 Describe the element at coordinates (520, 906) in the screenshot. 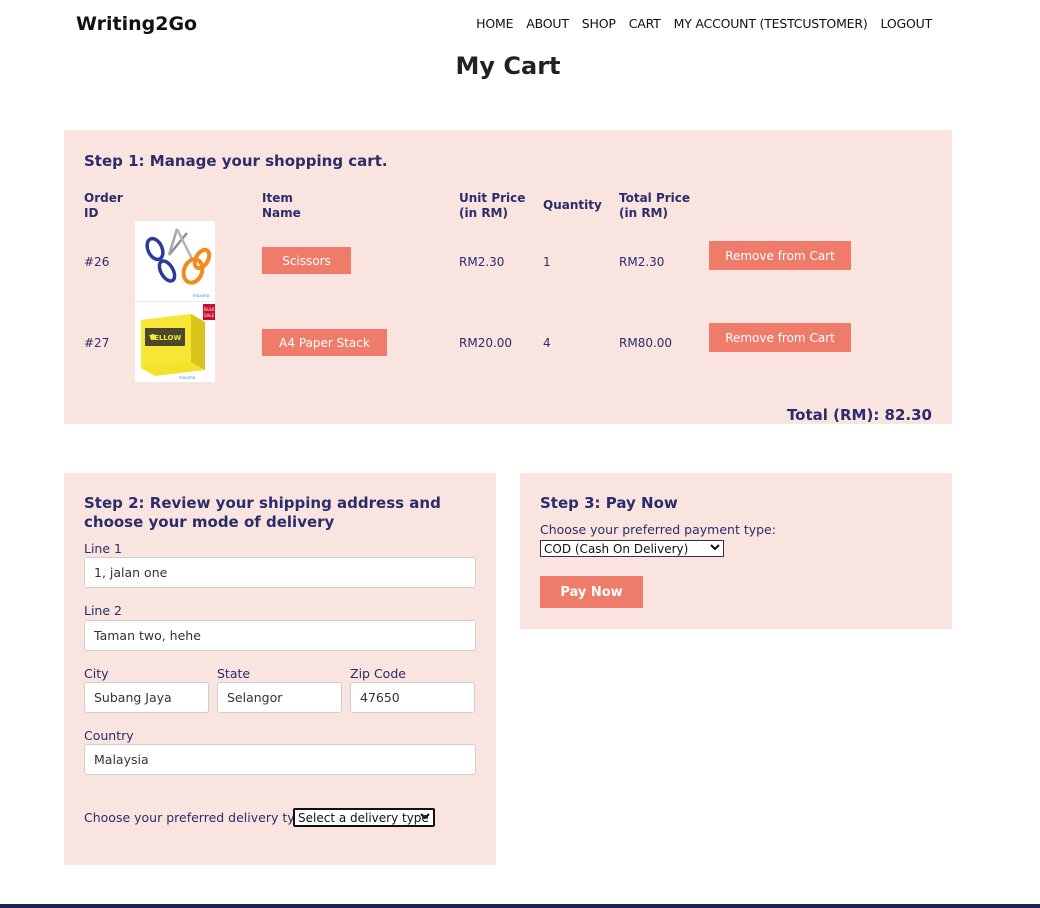

I see `footer-divider` at that location.